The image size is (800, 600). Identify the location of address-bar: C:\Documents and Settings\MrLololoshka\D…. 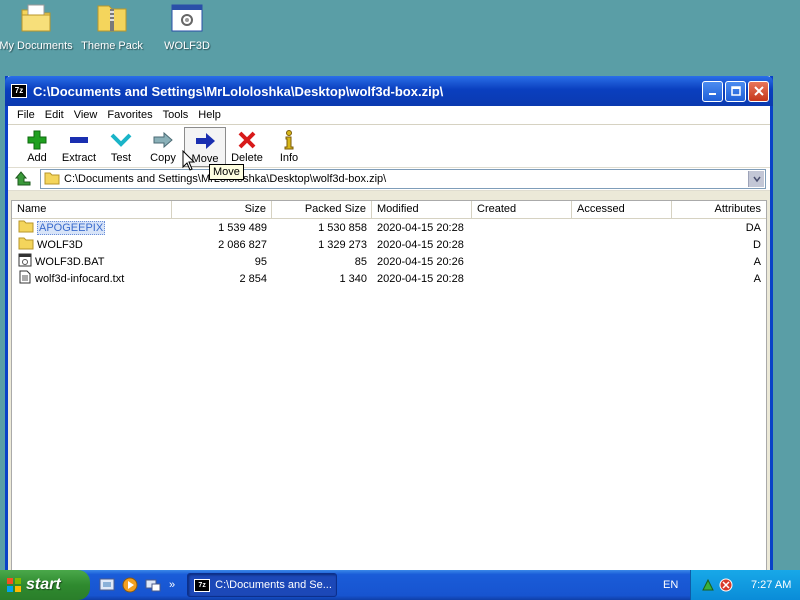
(389, 179).